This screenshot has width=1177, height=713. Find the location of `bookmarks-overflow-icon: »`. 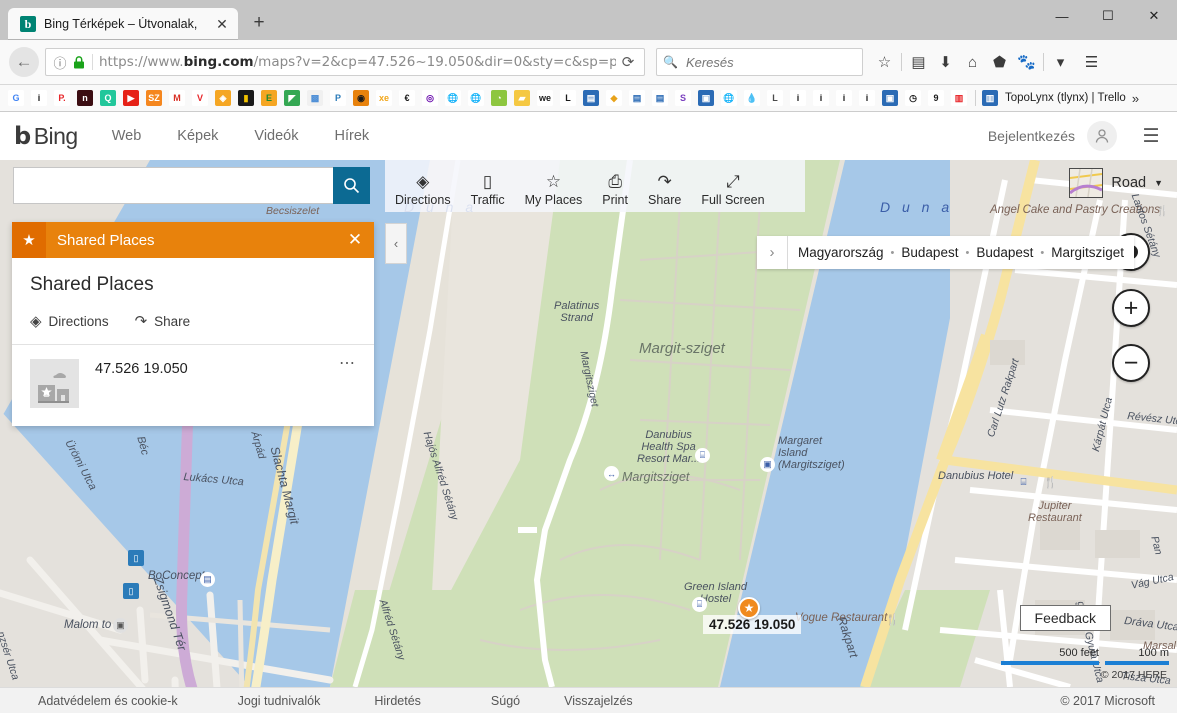

bookmarks-overflow-icon: » is located at coordinates (1135, 98).